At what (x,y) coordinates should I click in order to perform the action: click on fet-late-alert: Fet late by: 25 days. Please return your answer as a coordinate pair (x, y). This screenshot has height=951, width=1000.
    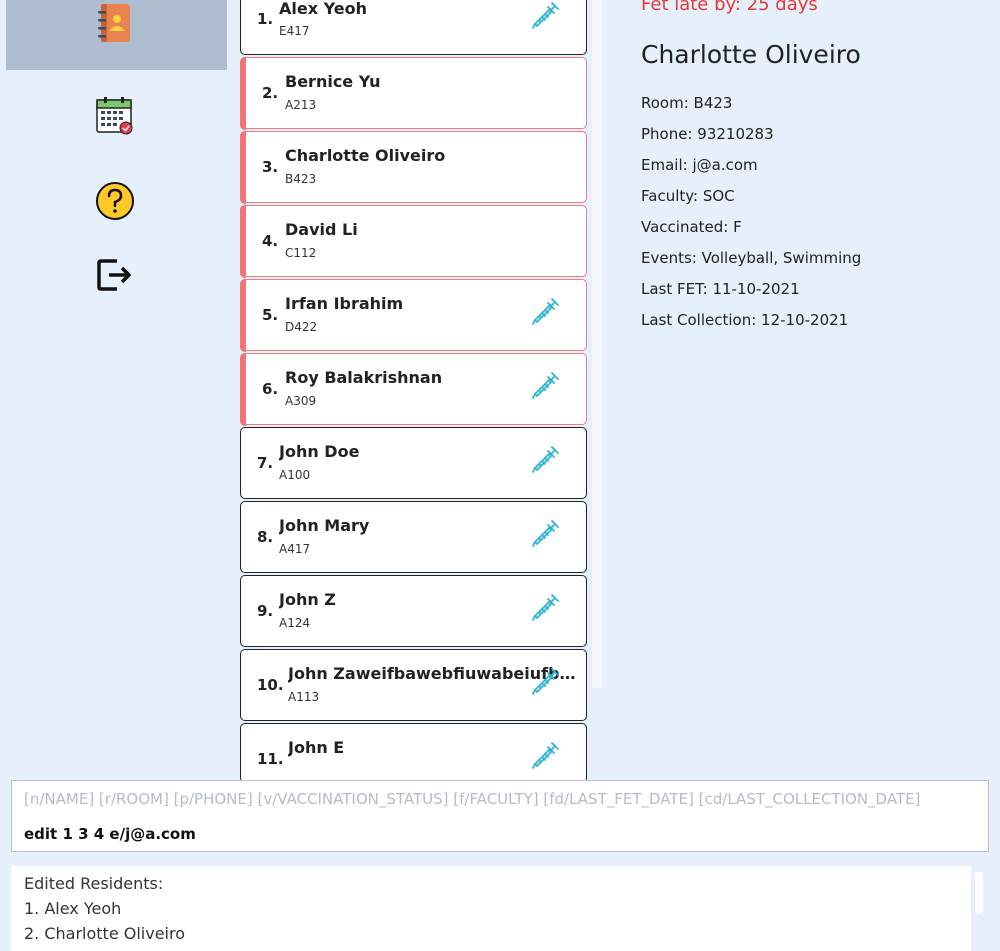
    Looking at the image, I should click on (729, 7).